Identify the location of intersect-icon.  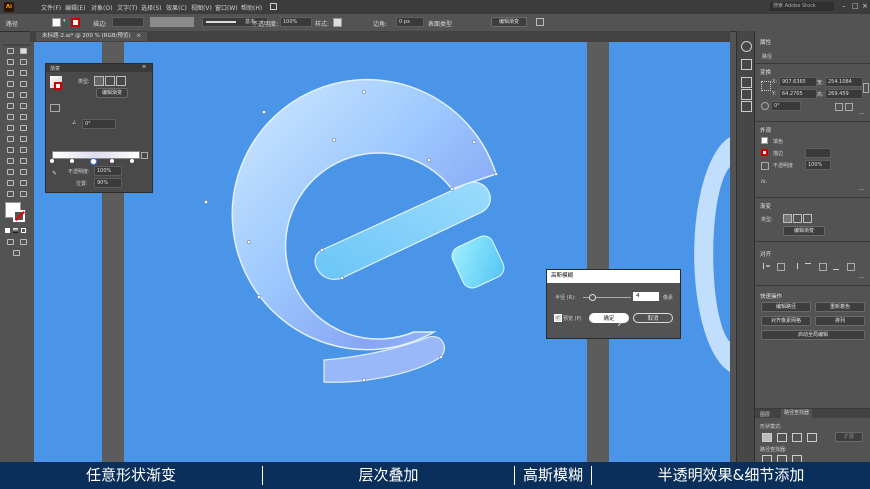
(797, 437).